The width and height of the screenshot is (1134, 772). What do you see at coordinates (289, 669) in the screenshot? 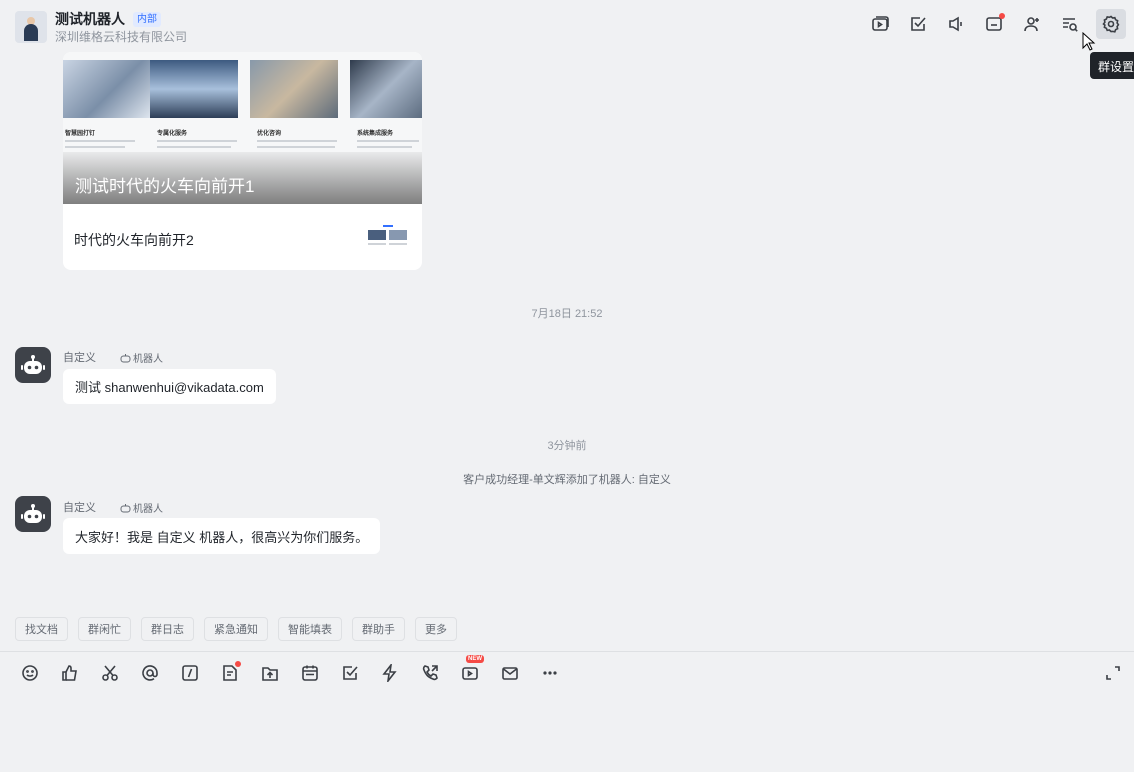
I see `composer-toolbar: NEW` at bounding box center [289, 669].